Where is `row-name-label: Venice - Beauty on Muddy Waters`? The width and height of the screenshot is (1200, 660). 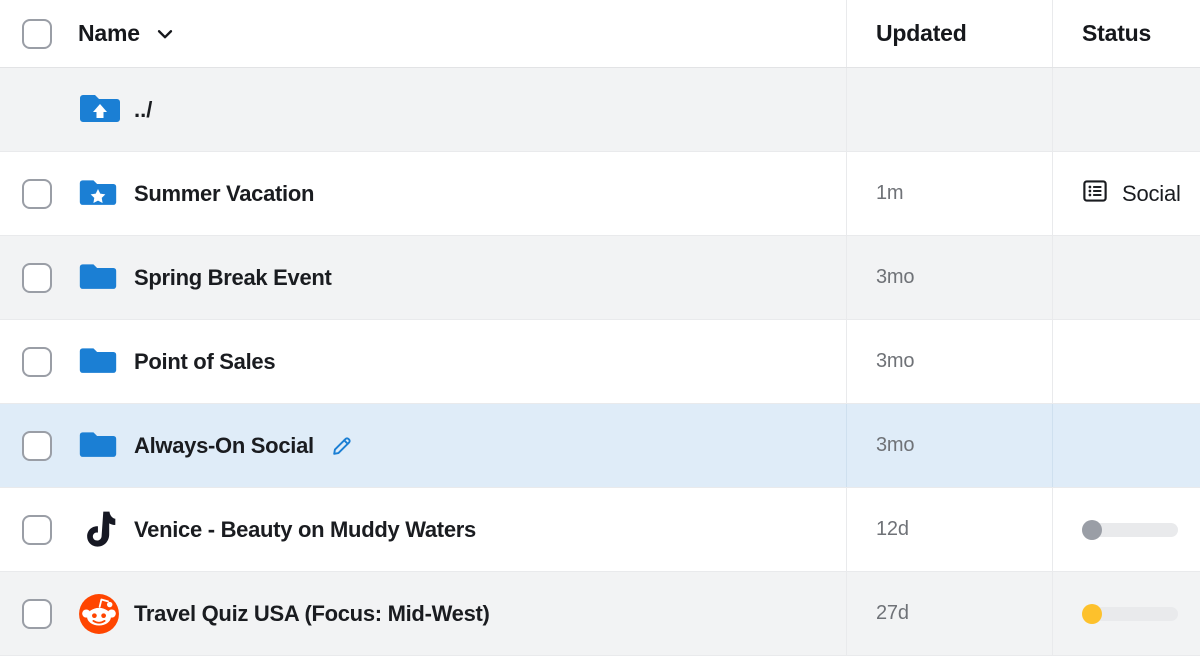
row-name-label: Venice - Beauty on Muddy Waters is located at coordinates (305, 530).